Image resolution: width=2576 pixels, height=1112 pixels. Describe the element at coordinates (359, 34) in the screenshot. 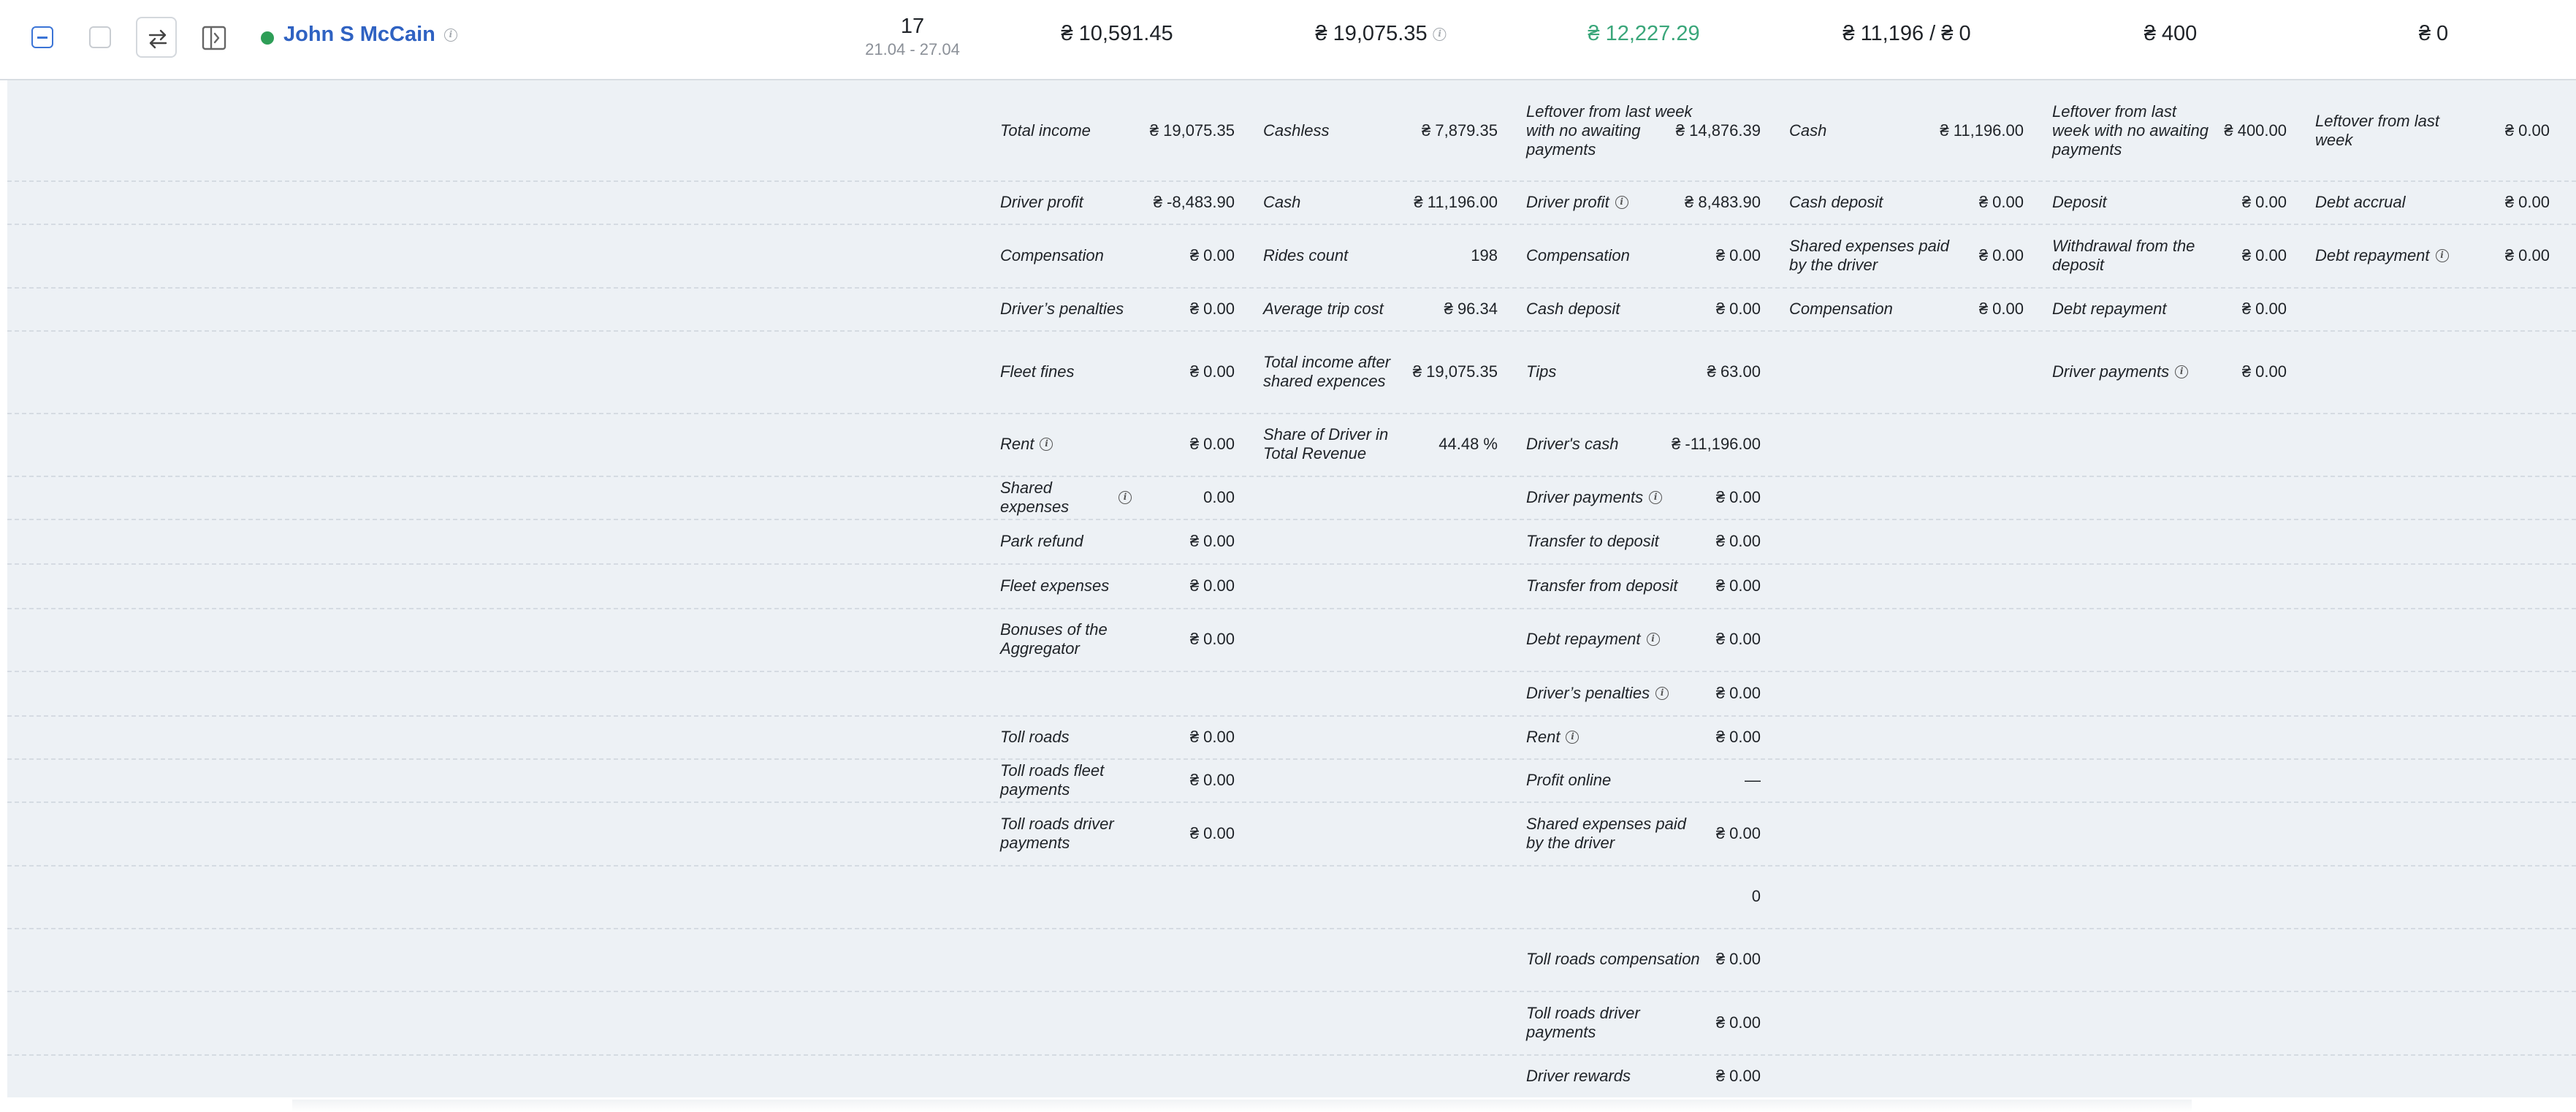

I see `driver-name: John S McCain` at that location.